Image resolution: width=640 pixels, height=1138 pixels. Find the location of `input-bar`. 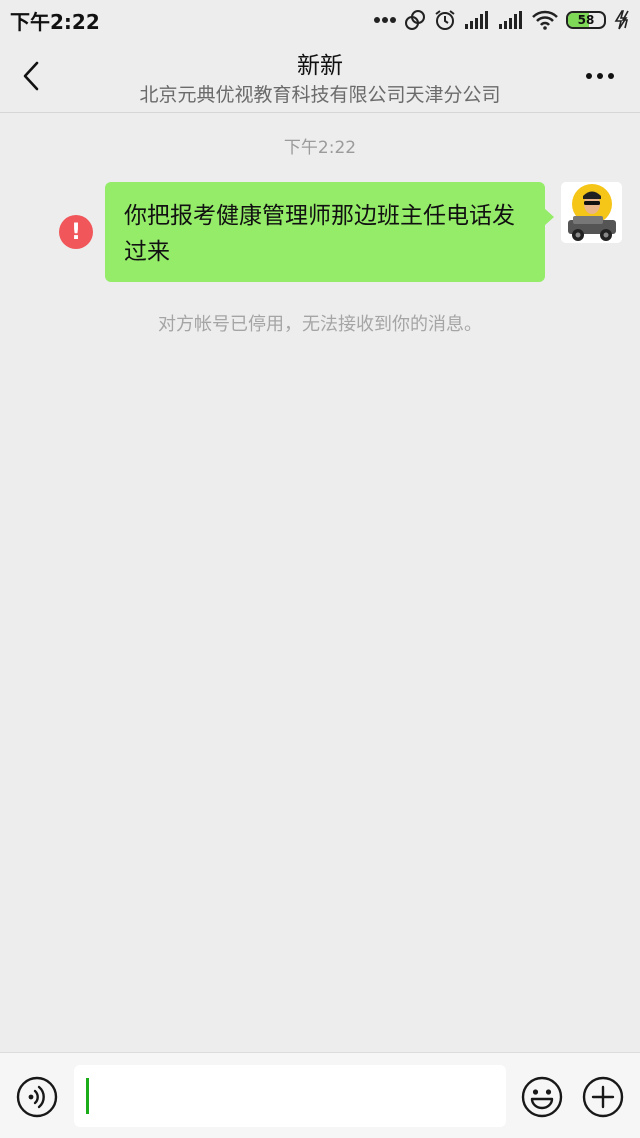

input-bar is located at coordinates (320, 1095).